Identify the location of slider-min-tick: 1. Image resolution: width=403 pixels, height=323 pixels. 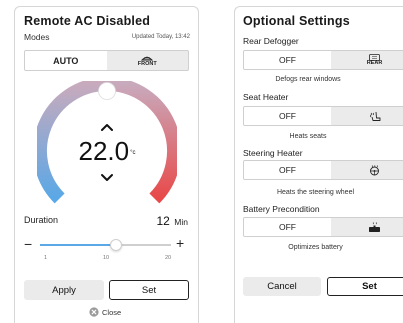
(46, 258).